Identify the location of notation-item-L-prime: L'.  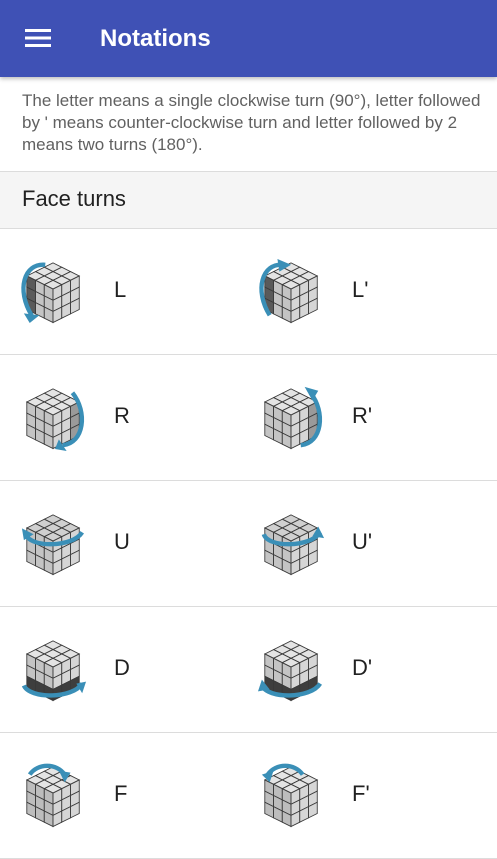
(362, 291).